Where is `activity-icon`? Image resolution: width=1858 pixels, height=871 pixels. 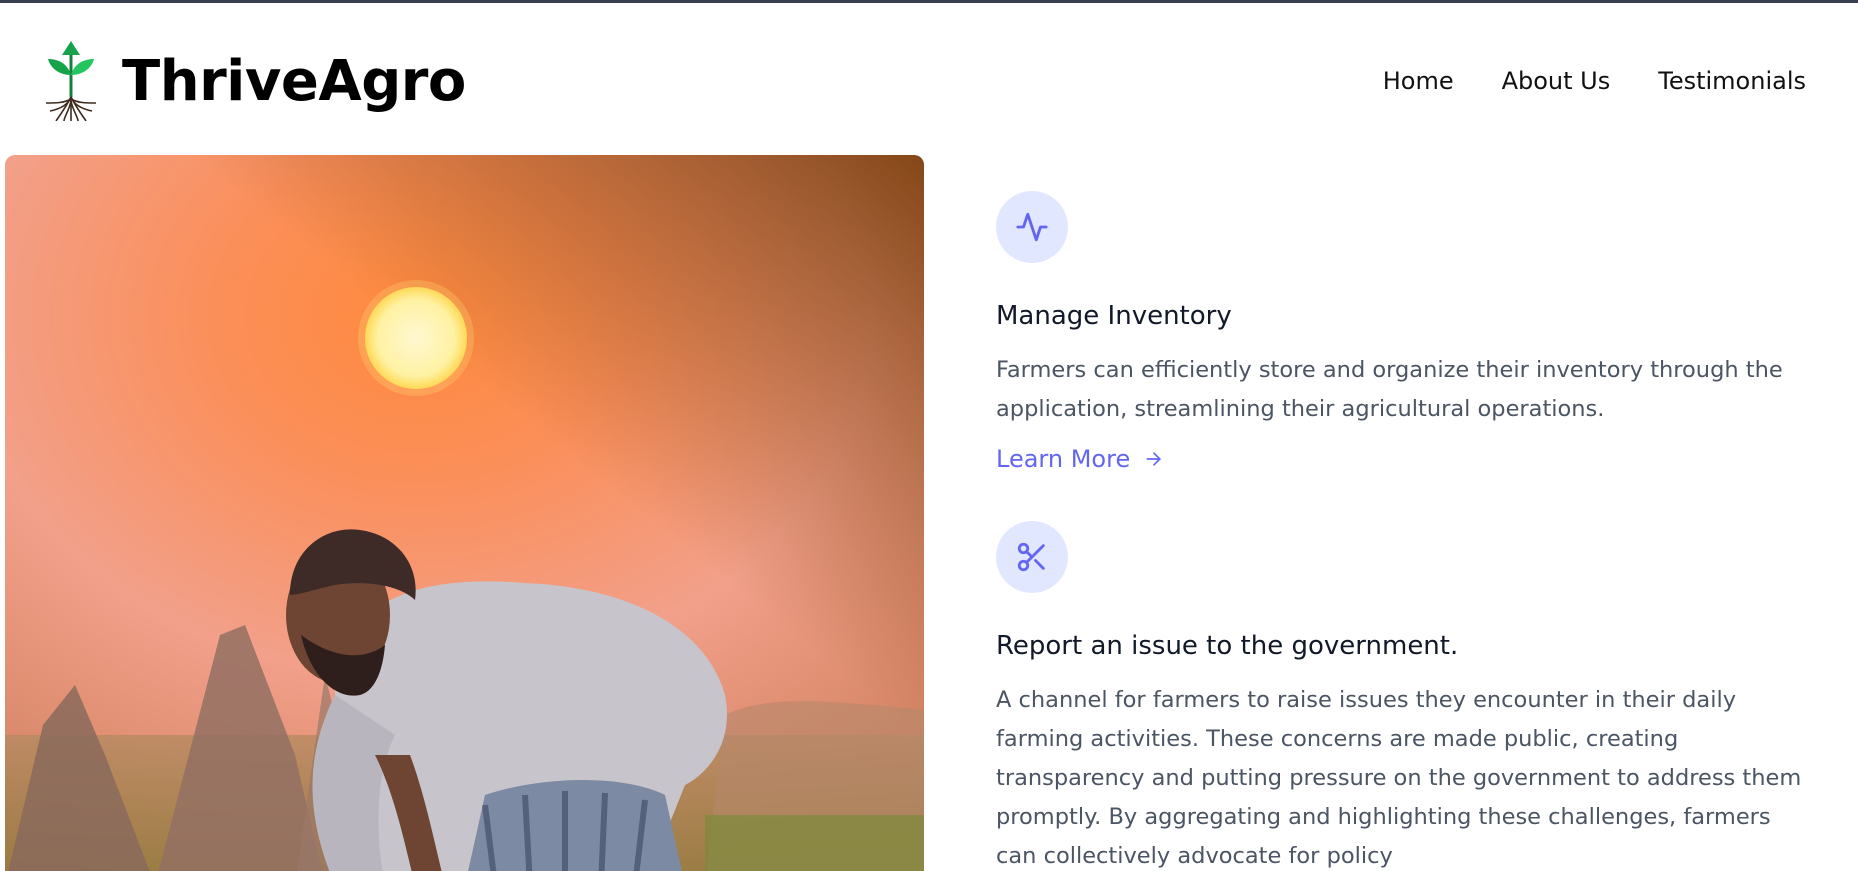 activity-icon is located at coordinates (1032, 227).